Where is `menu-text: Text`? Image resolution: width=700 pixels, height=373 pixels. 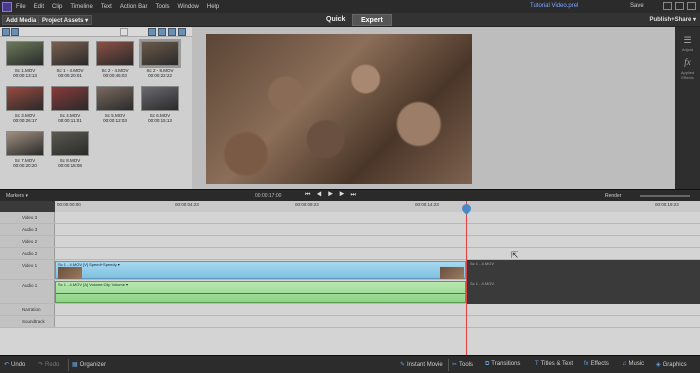 menu-text: Text is located at coordinates (106, 7).